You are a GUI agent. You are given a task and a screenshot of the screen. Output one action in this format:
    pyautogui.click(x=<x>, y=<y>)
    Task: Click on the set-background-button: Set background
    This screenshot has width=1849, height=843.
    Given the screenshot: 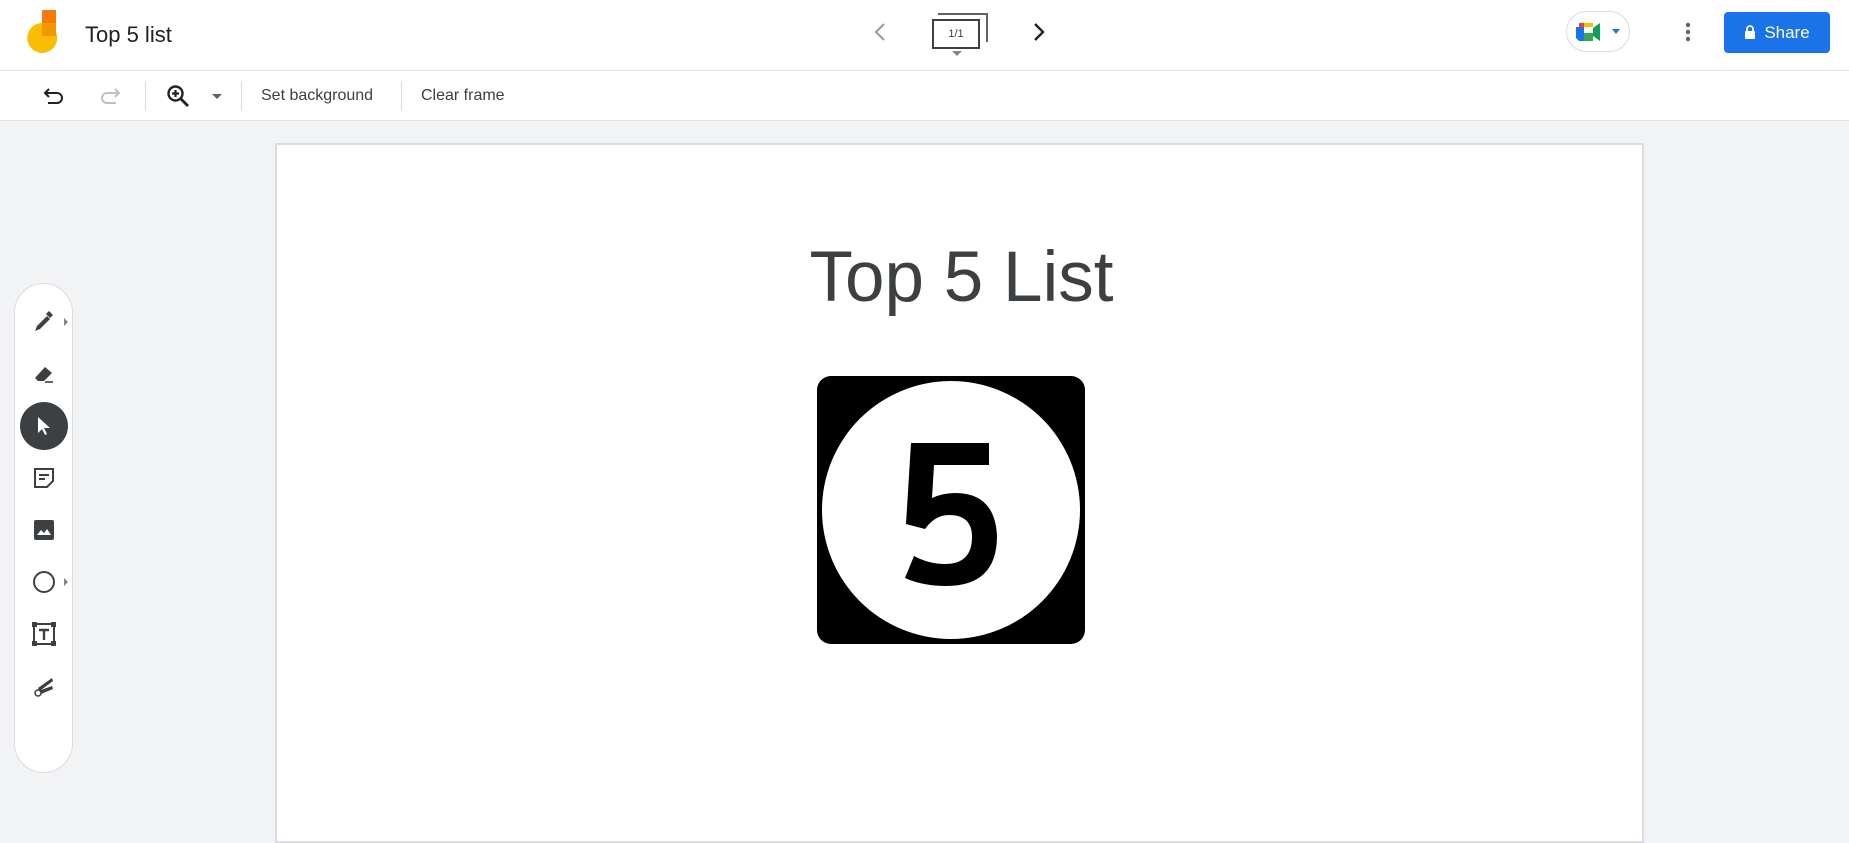 What is the action you would take?
    pyautogui.click(x=317, y=96)
    